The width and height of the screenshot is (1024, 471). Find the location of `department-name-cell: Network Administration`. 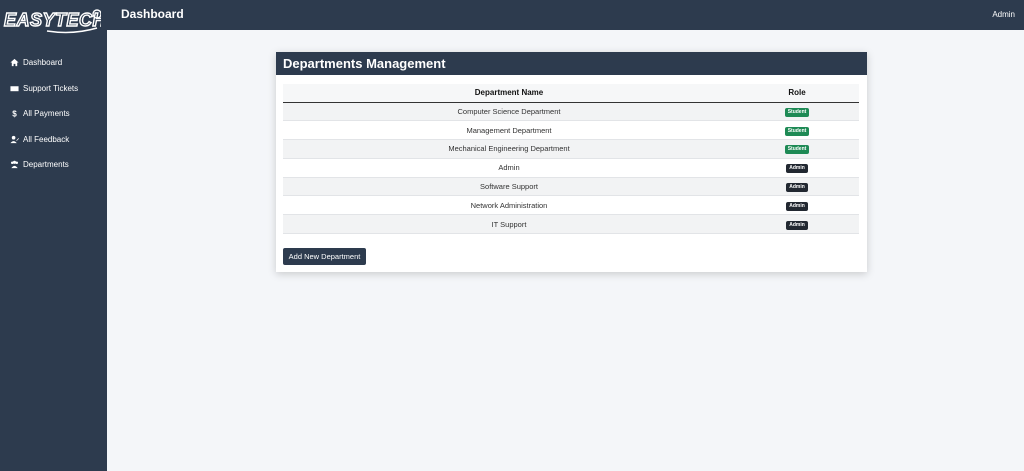

department-name-cell: Network Administration is located at coordinates (509, 205).